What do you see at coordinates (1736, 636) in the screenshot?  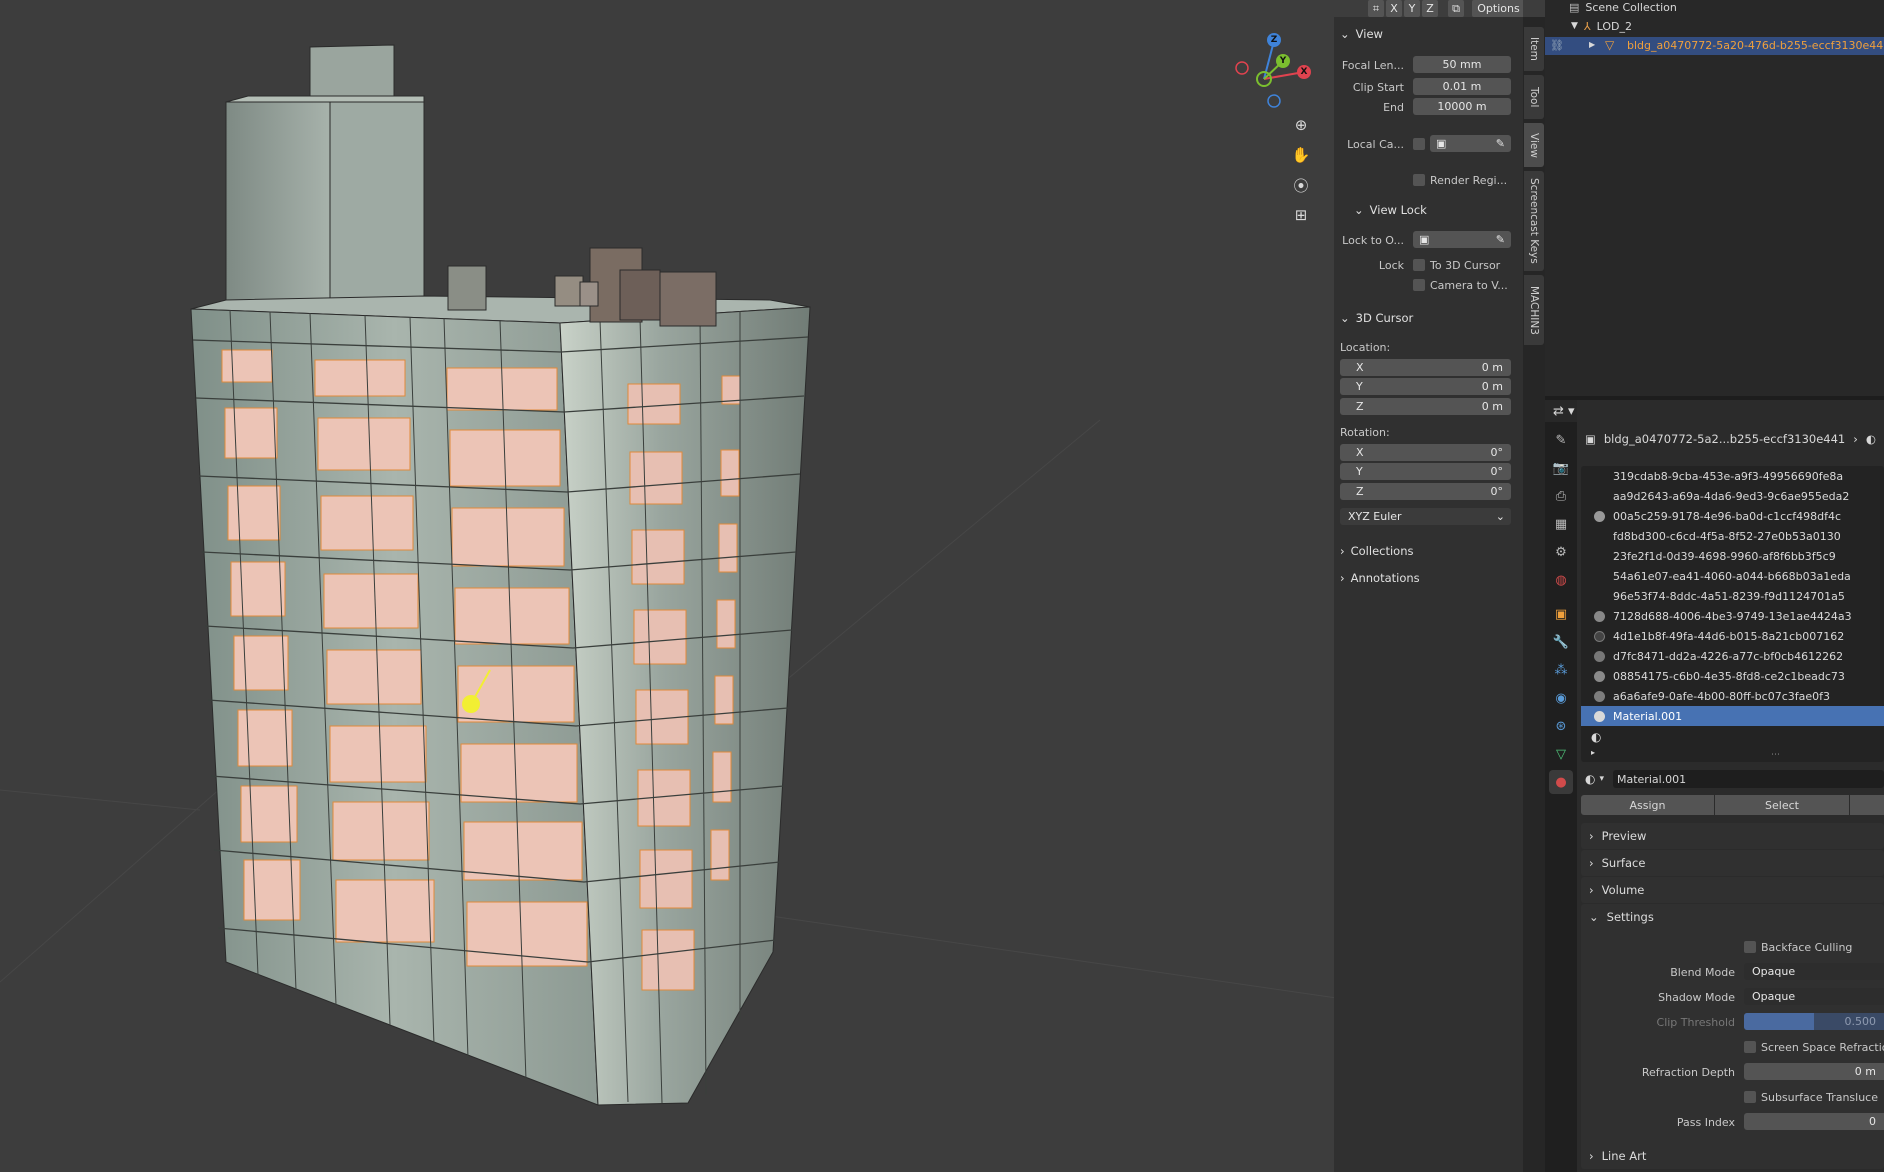 I see `list-item: 4d1e1b8f-49fa-44d6-b015-8a21cb007162` at bounding box center [1736, 636].